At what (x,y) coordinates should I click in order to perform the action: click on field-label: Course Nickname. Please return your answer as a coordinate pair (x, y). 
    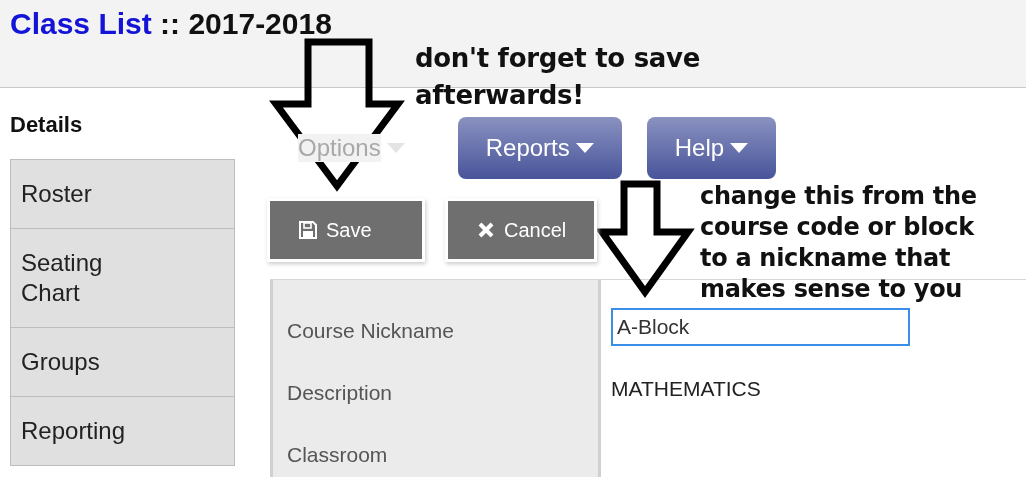
    Looking at the image, I should click on (370, 331).